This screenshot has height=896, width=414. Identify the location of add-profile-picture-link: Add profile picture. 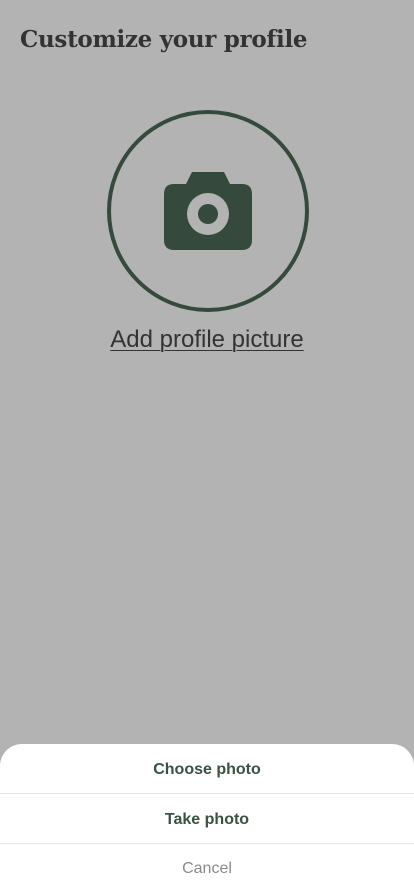
(207, 340).